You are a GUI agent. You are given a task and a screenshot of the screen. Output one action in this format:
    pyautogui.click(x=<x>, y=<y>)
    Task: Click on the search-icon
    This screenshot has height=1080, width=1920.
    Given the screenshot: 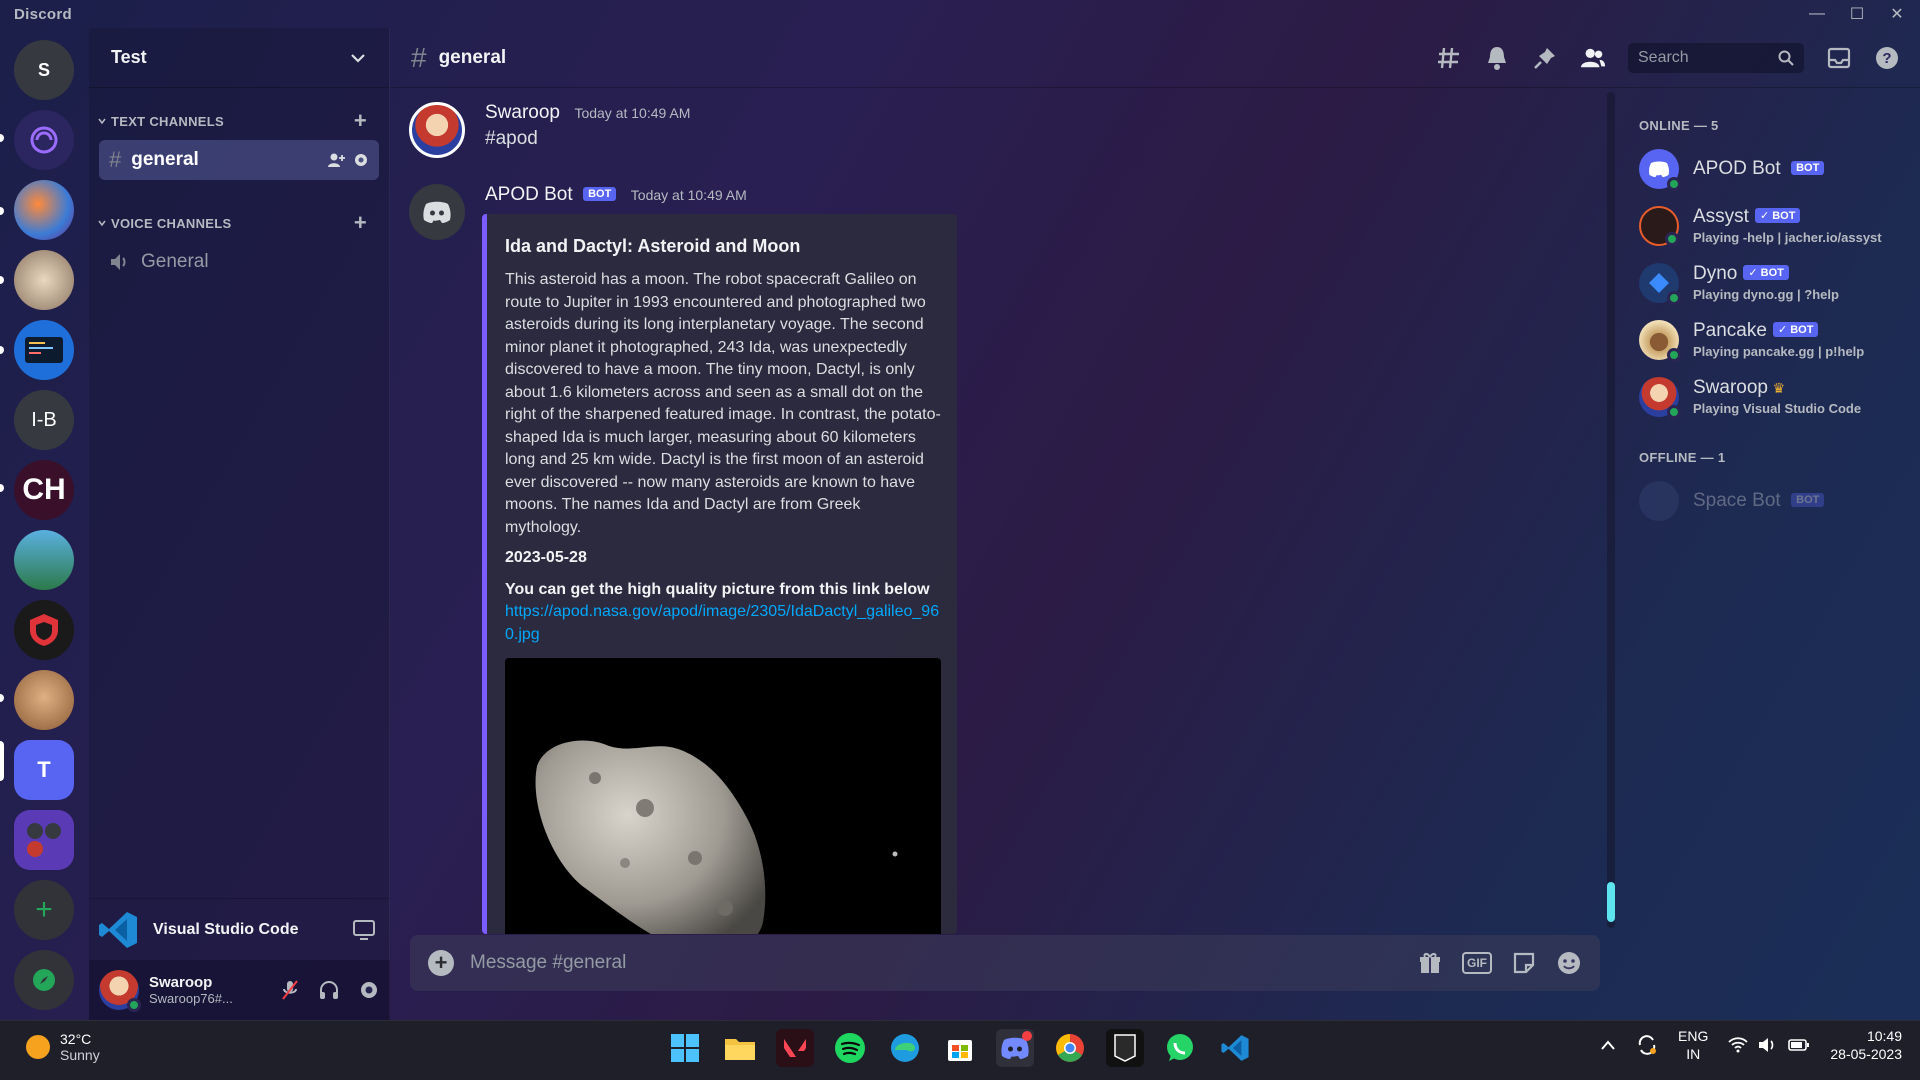 What is the action you would take?
    pyautogui.click(x=1786, y=58)
    